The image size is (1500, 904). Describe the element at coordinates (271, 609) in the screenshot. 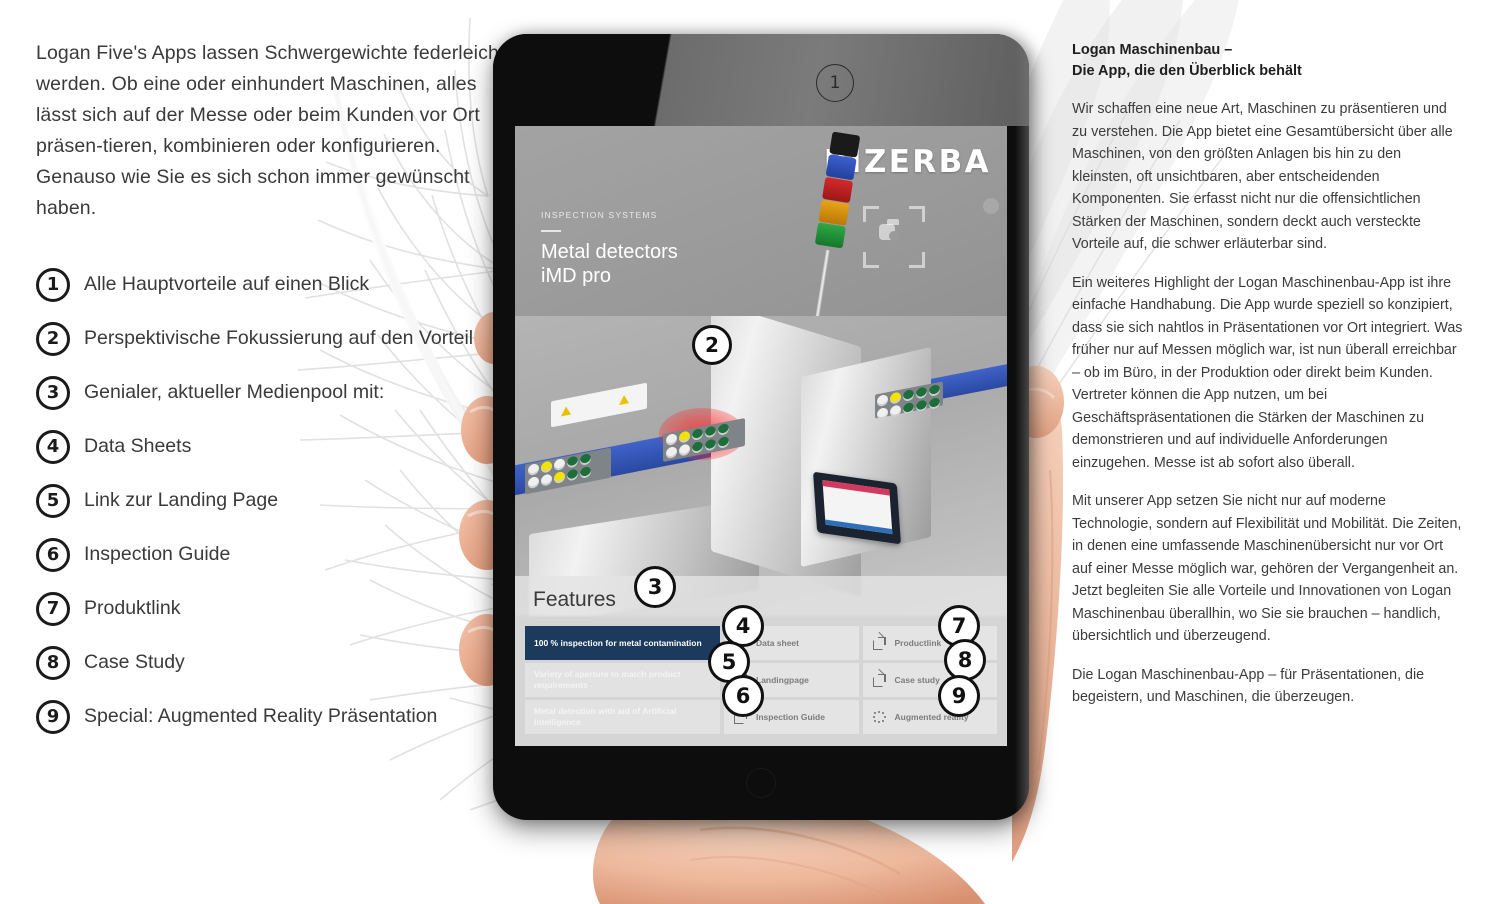

I see `legend-item-7: 7 Produktlink` at that location.